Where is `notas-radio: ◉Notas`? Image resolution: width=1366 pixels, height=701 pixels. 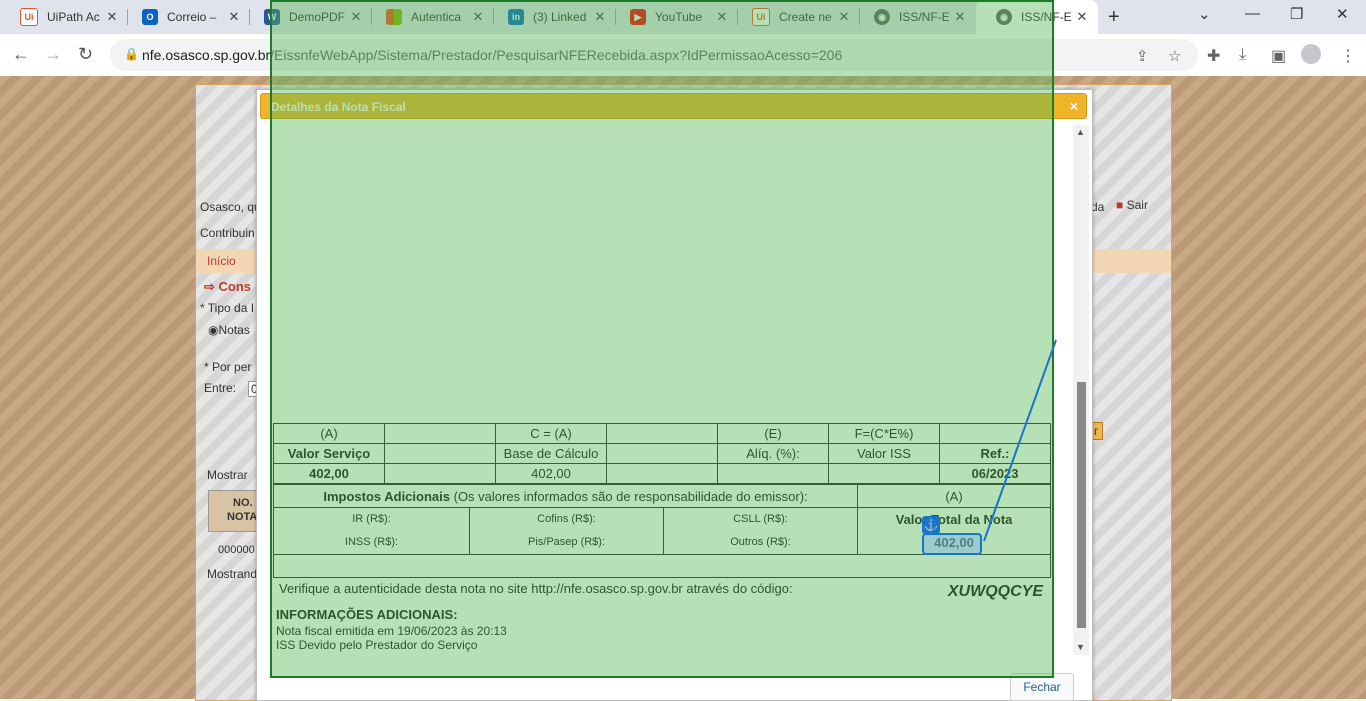 notas-radio: ◉Notas is located at coordinates (229, 330).